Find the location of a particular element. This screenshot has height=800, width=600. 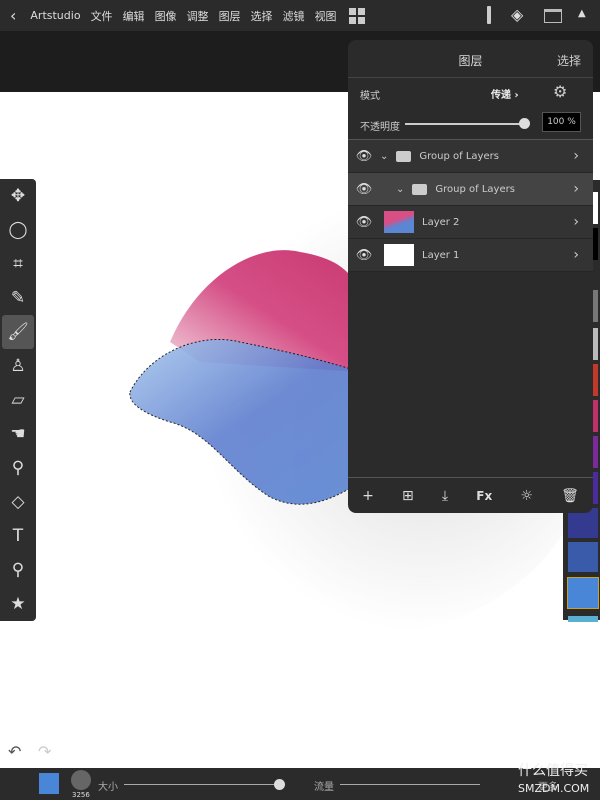

layer-name: Layer 1 is located at coordinates (441, 255).